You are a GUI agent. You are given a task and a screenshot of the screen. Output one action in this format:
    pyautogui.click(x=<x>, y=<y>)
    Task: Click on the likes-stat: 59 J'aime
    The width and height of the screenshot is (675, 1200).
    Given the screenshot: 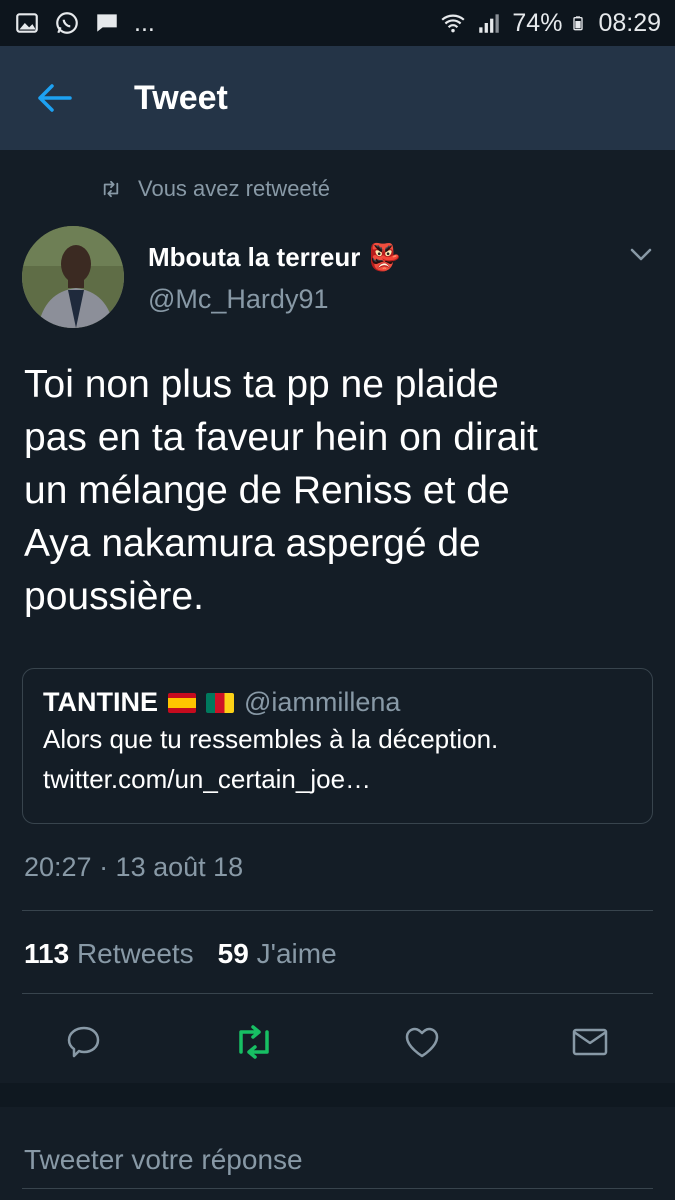 What is the action you would take?
    pyautogui.click(x=277, y=954)
    